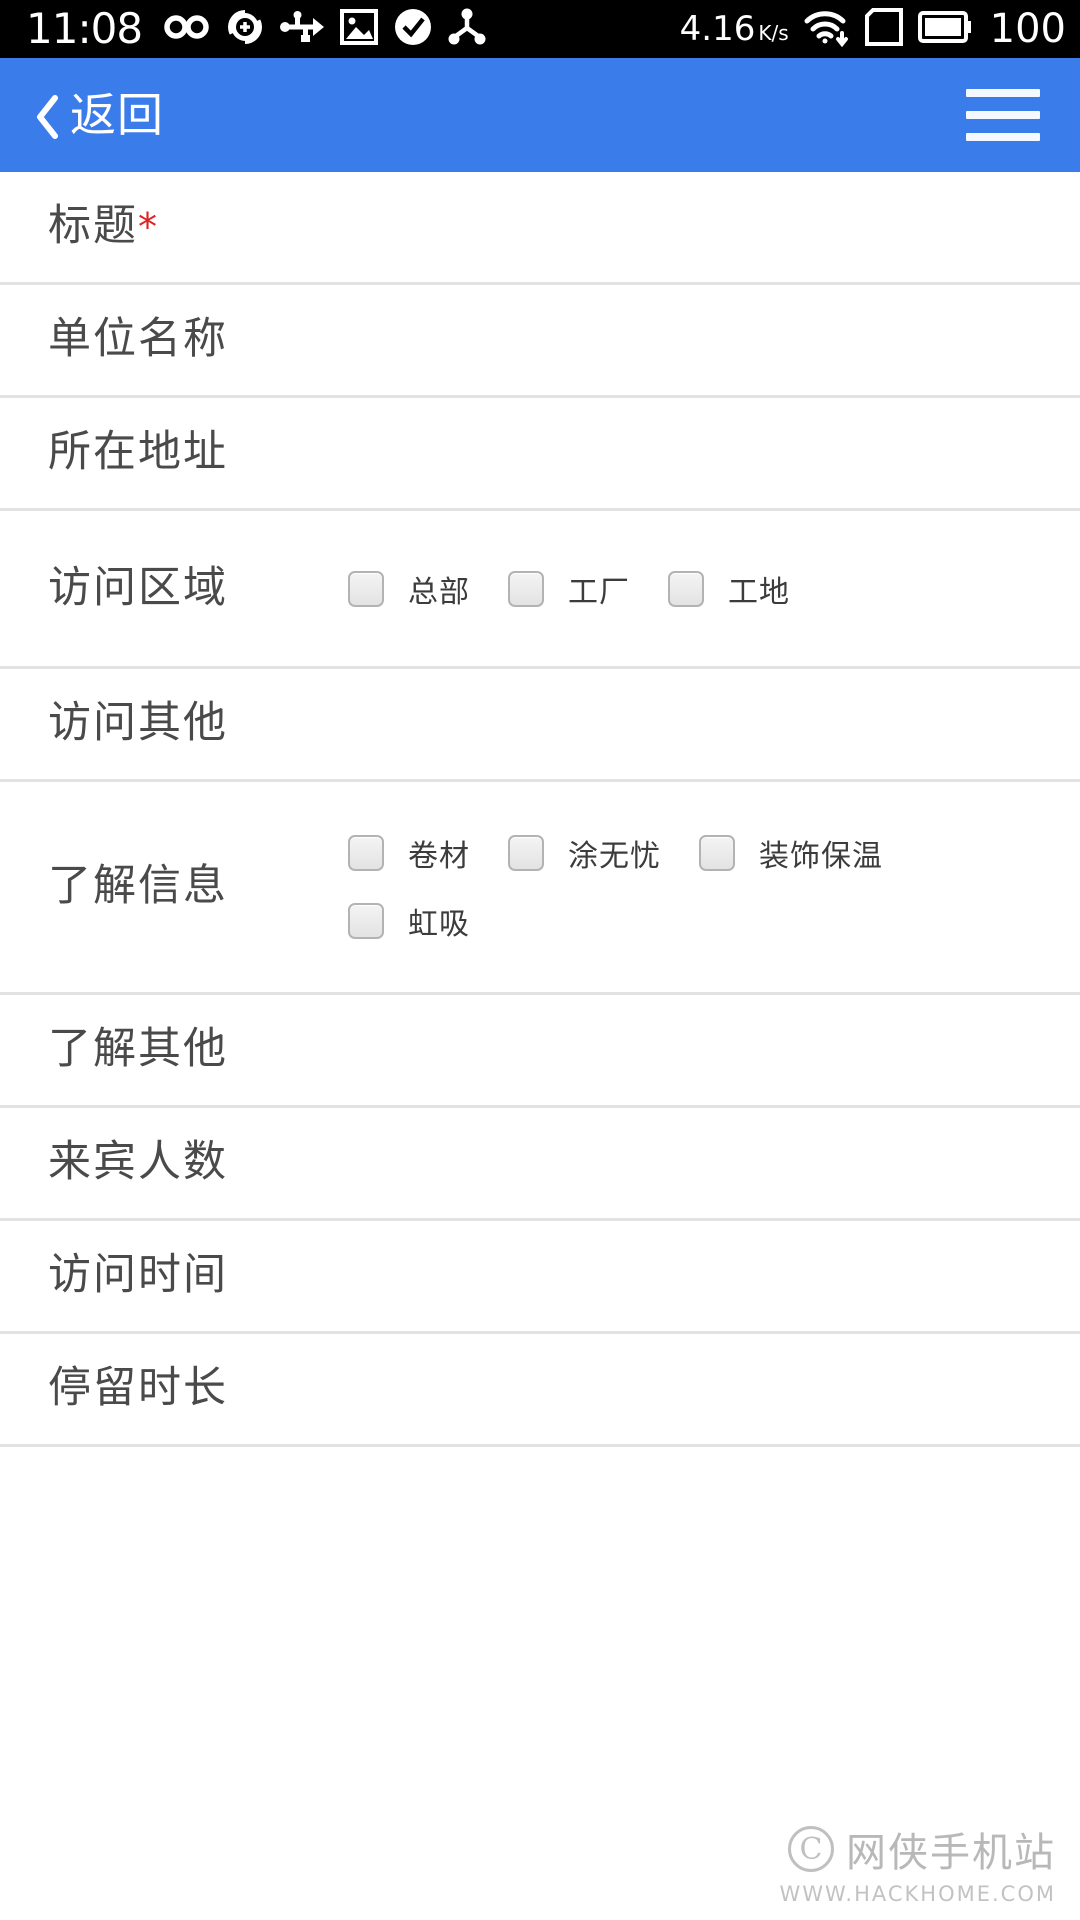  Describe the element at coordinates (540, 1277) in the screenshot. I see `form-row-visit-time: 访问时间` at that location.